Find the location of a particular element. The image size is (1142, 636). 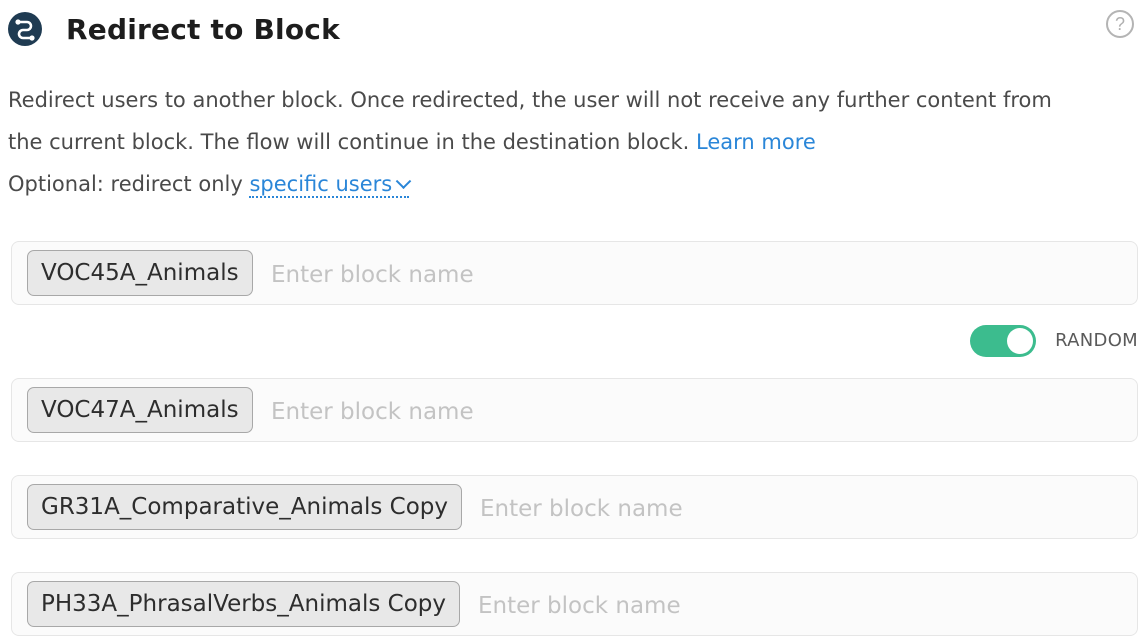

block-chip: PH33A_PhrasalVerbs_Animals Copy is located at coordinates (243, 604).